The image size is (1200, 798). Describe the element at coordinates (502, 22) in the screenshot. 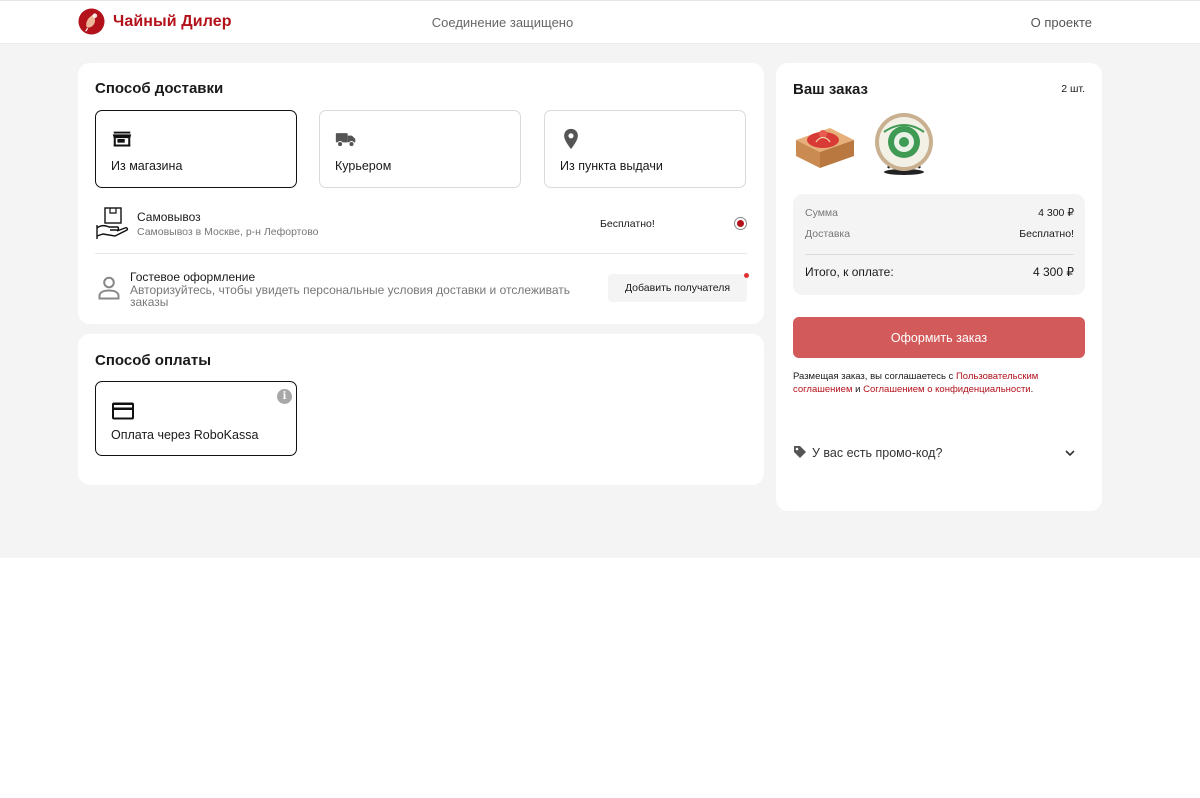

I see `secure-connection-label: Соединение защищено` at that location.